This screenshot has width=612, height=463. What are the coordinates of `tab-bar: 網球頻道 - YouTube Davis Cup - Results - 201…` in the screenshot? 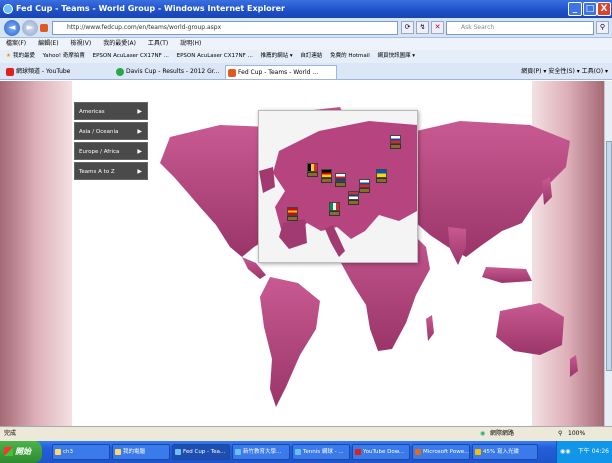 It's located at (306, 71).